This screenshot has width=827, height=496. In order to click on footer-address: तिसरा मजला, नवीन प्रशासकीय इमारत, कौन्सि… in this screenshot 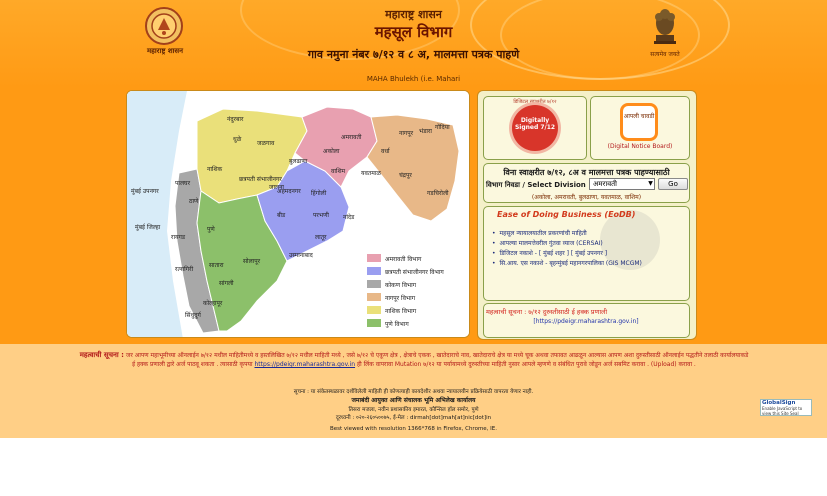, I will do `click(413, 410)`.